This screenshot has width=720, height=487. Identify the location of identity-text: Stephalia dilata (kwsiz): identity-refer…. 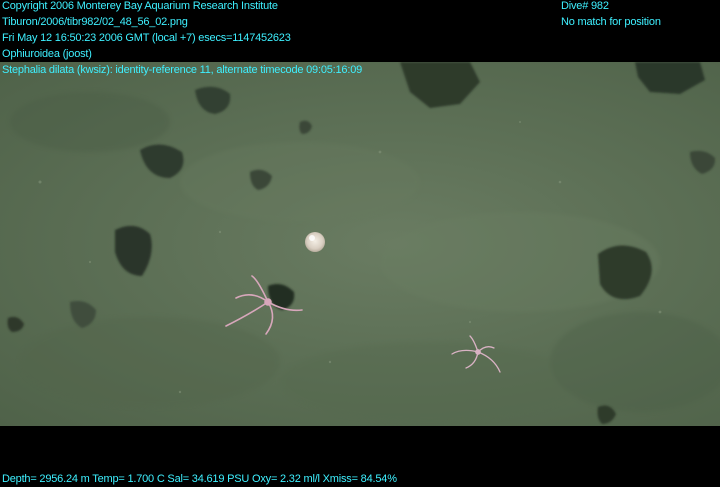
(182, 70).